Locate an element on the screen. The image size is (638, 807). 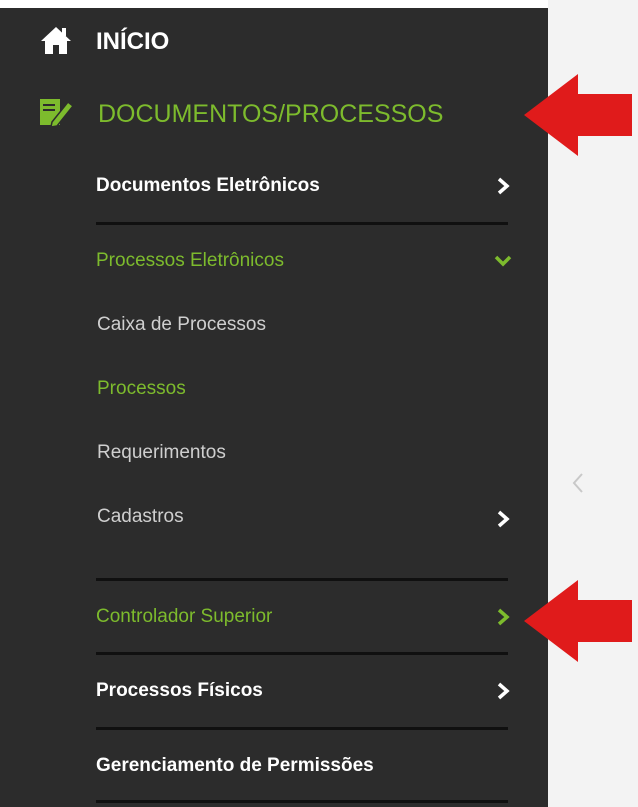
chevron-left-icon is located at coordinates (578, 485).